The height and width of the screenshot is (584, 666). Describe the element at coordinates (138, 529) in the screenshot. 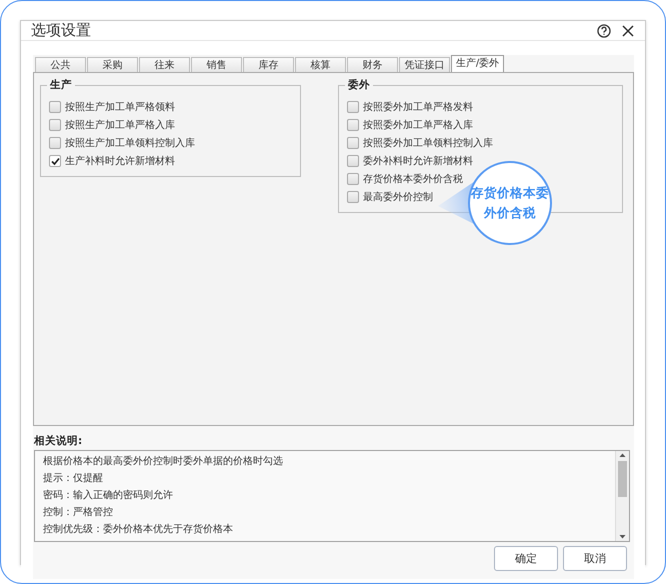

I see `description-line: 控制优先级：委外价格本优先于存货价格本` at that location.